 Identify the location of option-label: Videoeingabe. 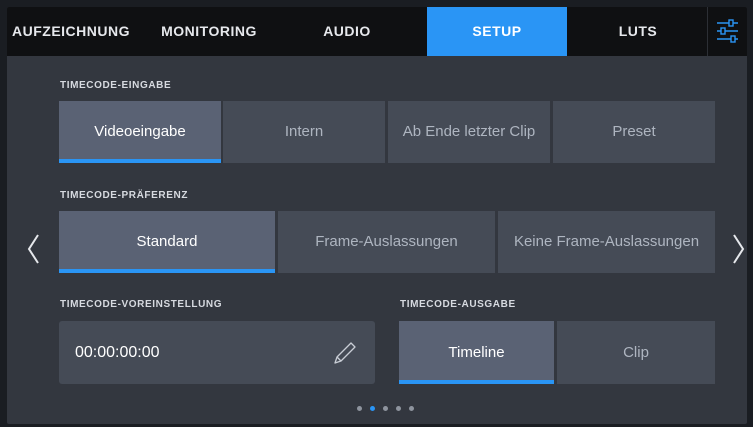
(140, 131).